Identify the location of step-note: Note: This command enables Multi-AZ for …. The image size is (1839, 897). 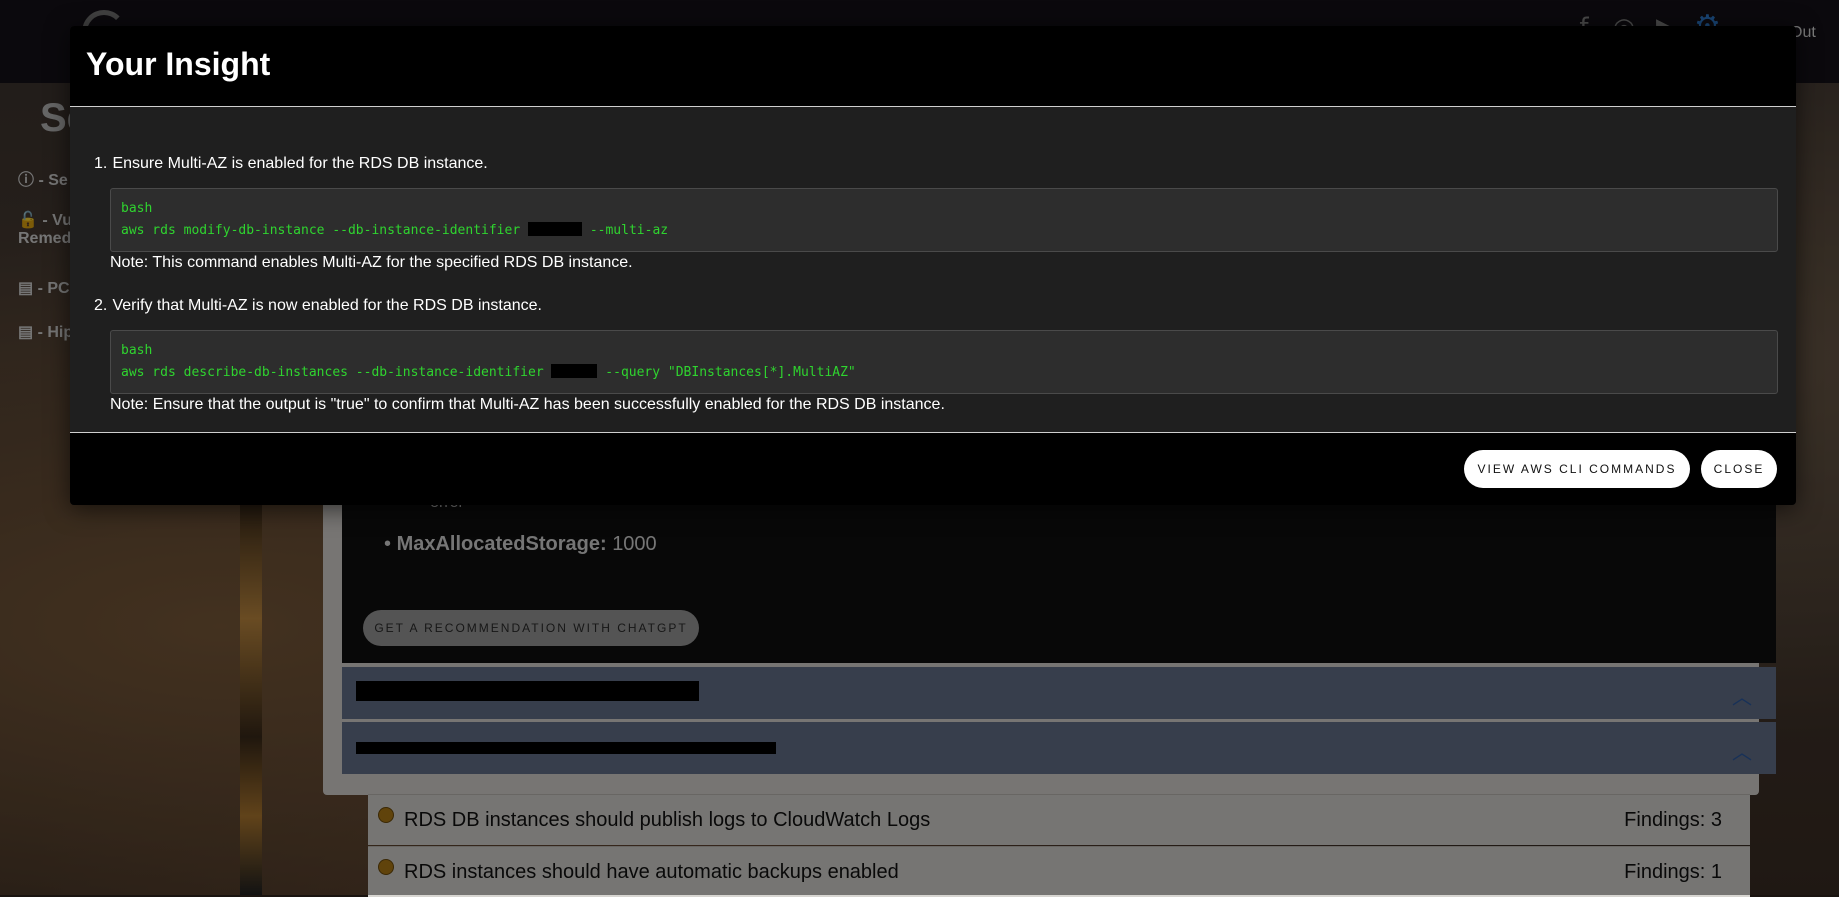
(371, 262).